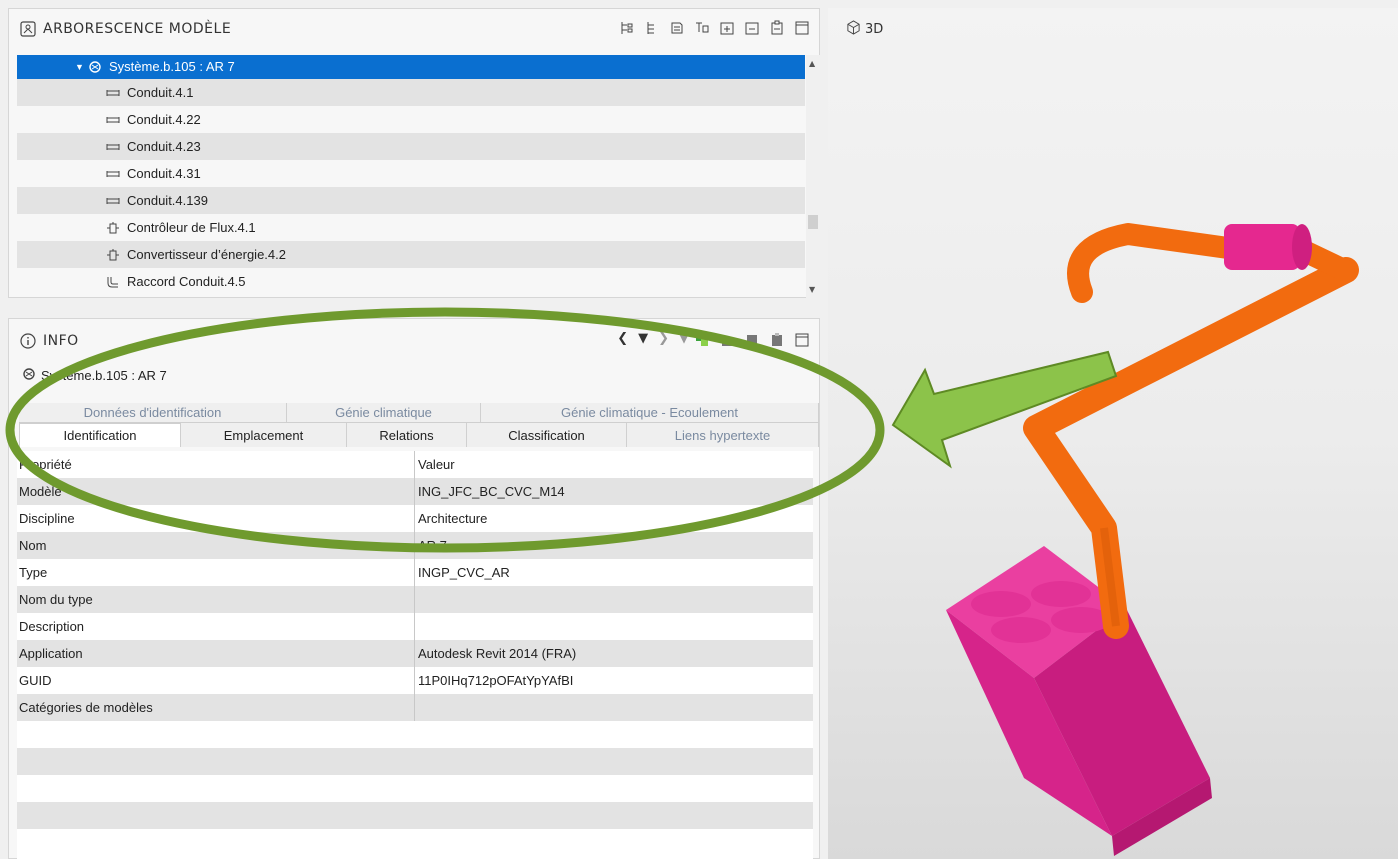  What do you see at coordinates (80, 67) in the screenshot?
I see `collapse-triangle-icon: ▼` at bounding box center [80, 67].